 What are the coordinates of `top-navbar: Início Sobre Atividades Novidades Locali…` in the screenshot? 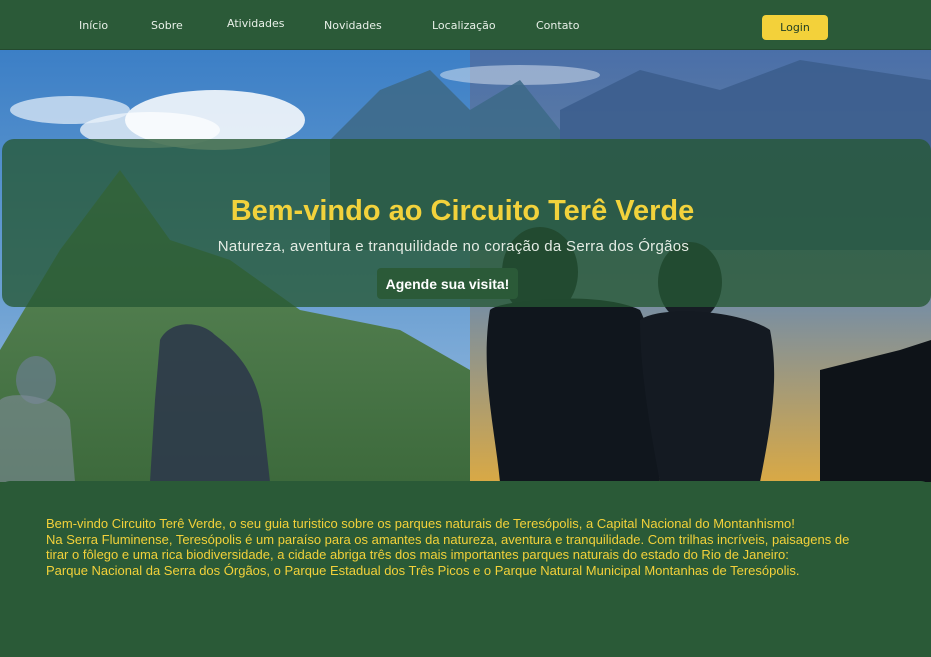 It's located at (465, 25).